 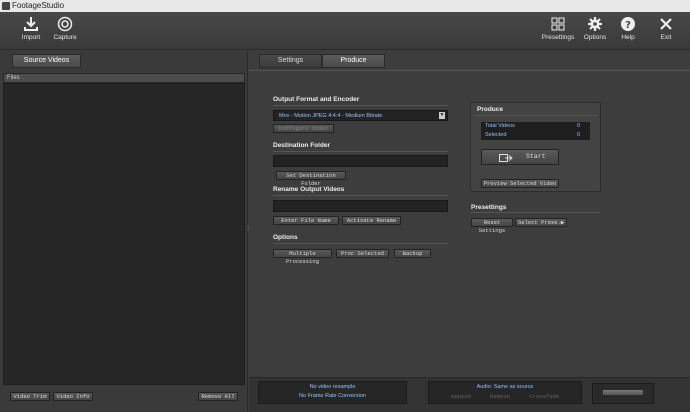 What do you see at coordinates (558, 37) in the screenshot?
I see `presettings-label: Presettings` at bounding box center [558, 37].